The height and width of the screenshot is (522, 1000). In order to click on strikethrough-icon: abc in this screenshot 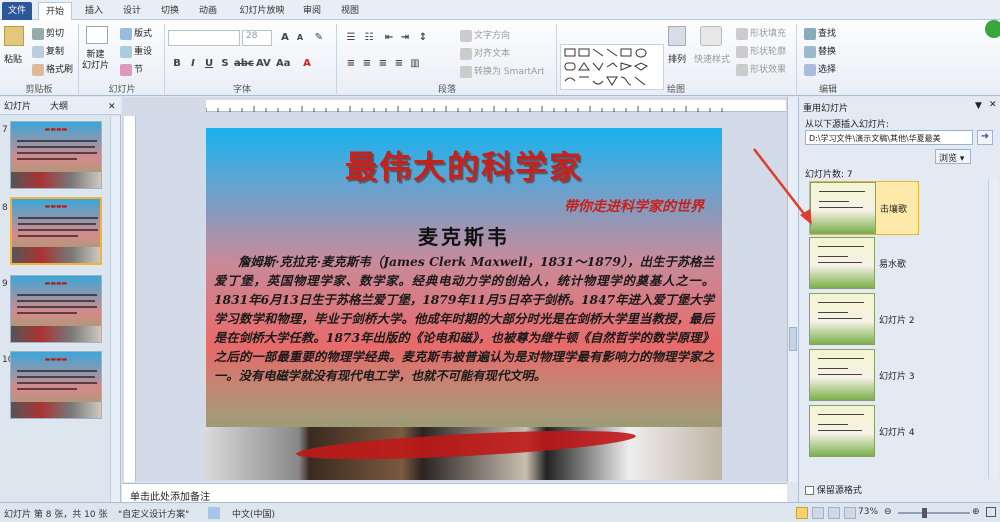, I will do `click(244, 64)`.